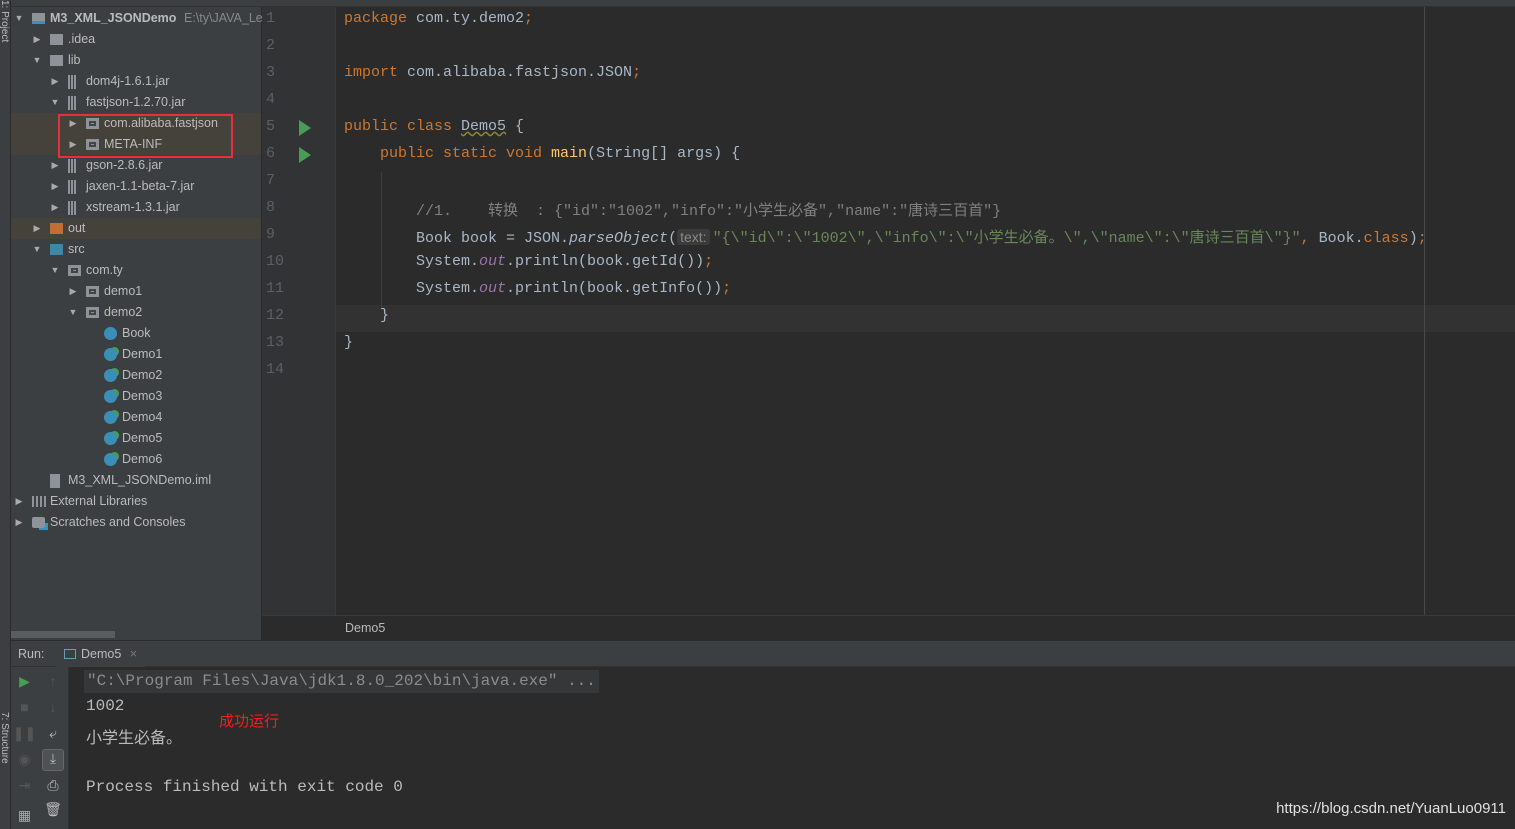  What do you see at coordinates (142, 375) in the screenshot?
I see `tree-item-label: Demo2` at bounding box center [142, 375].